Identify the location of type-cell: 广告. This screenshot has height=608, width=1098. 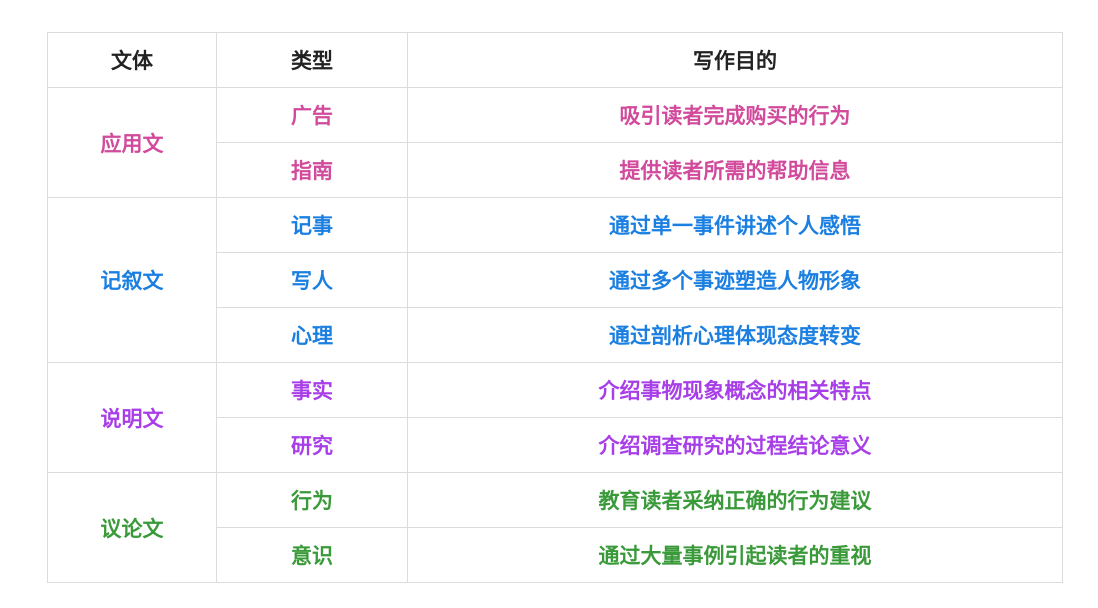
(312, 115).